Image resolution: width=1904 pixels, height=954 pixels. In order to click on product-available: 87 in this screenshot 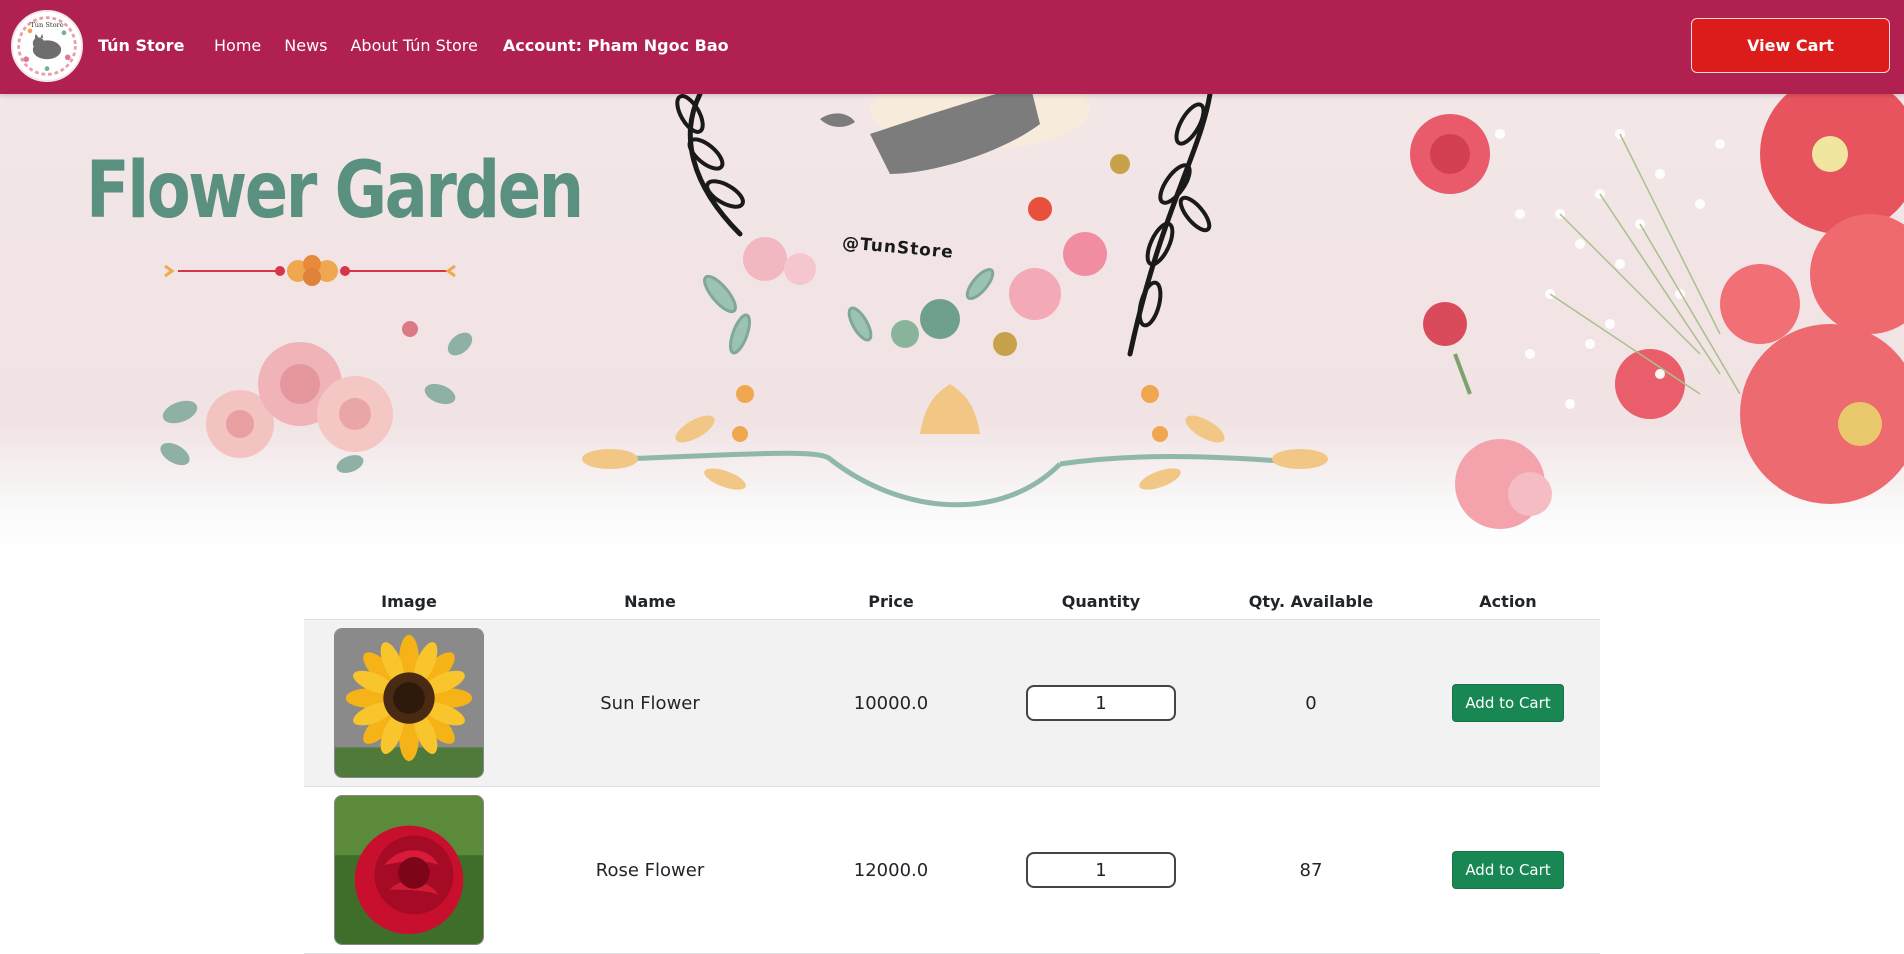, I will do `click(1311, 870)`.